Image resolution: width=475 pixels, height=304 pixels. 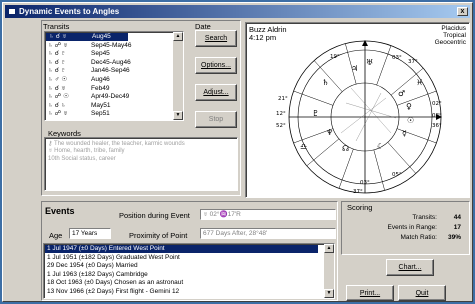 What do you see at coordinates (56, 26) in the screenshot?
I see `transits-header: Transits` at bounding box center [56, 26].